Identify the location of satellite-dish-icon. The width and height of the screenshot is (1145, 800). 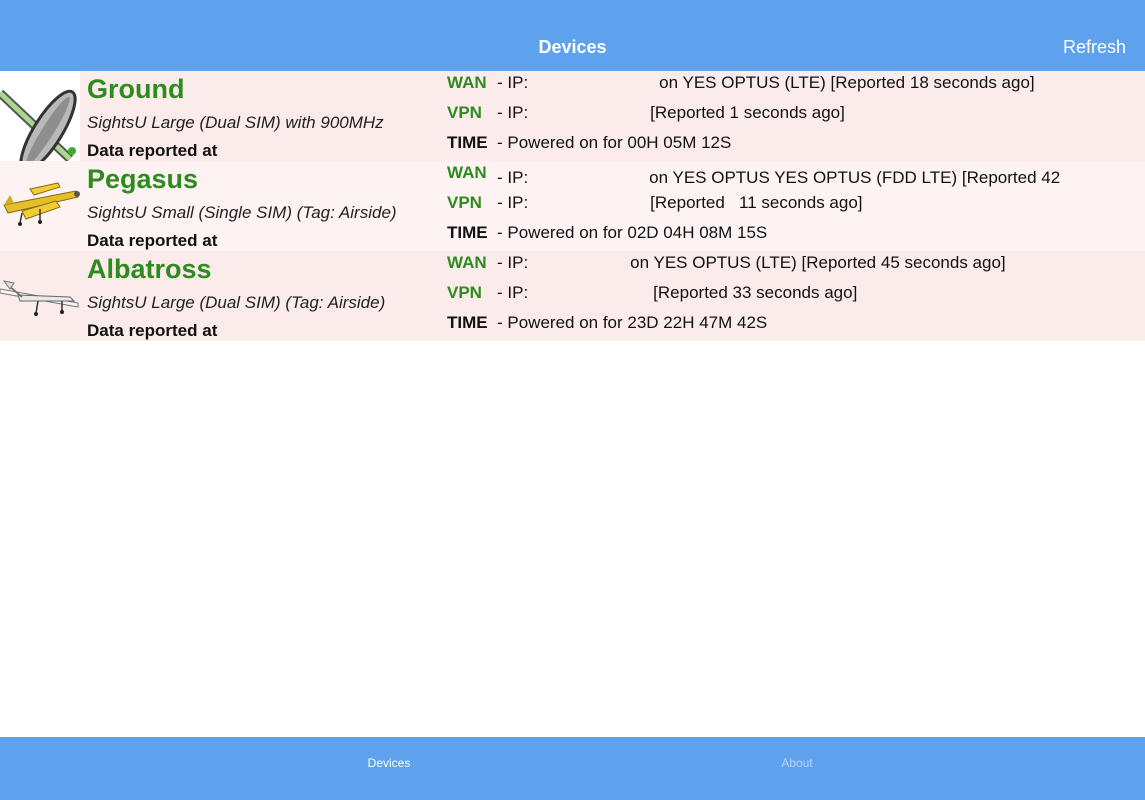
(40, 116).